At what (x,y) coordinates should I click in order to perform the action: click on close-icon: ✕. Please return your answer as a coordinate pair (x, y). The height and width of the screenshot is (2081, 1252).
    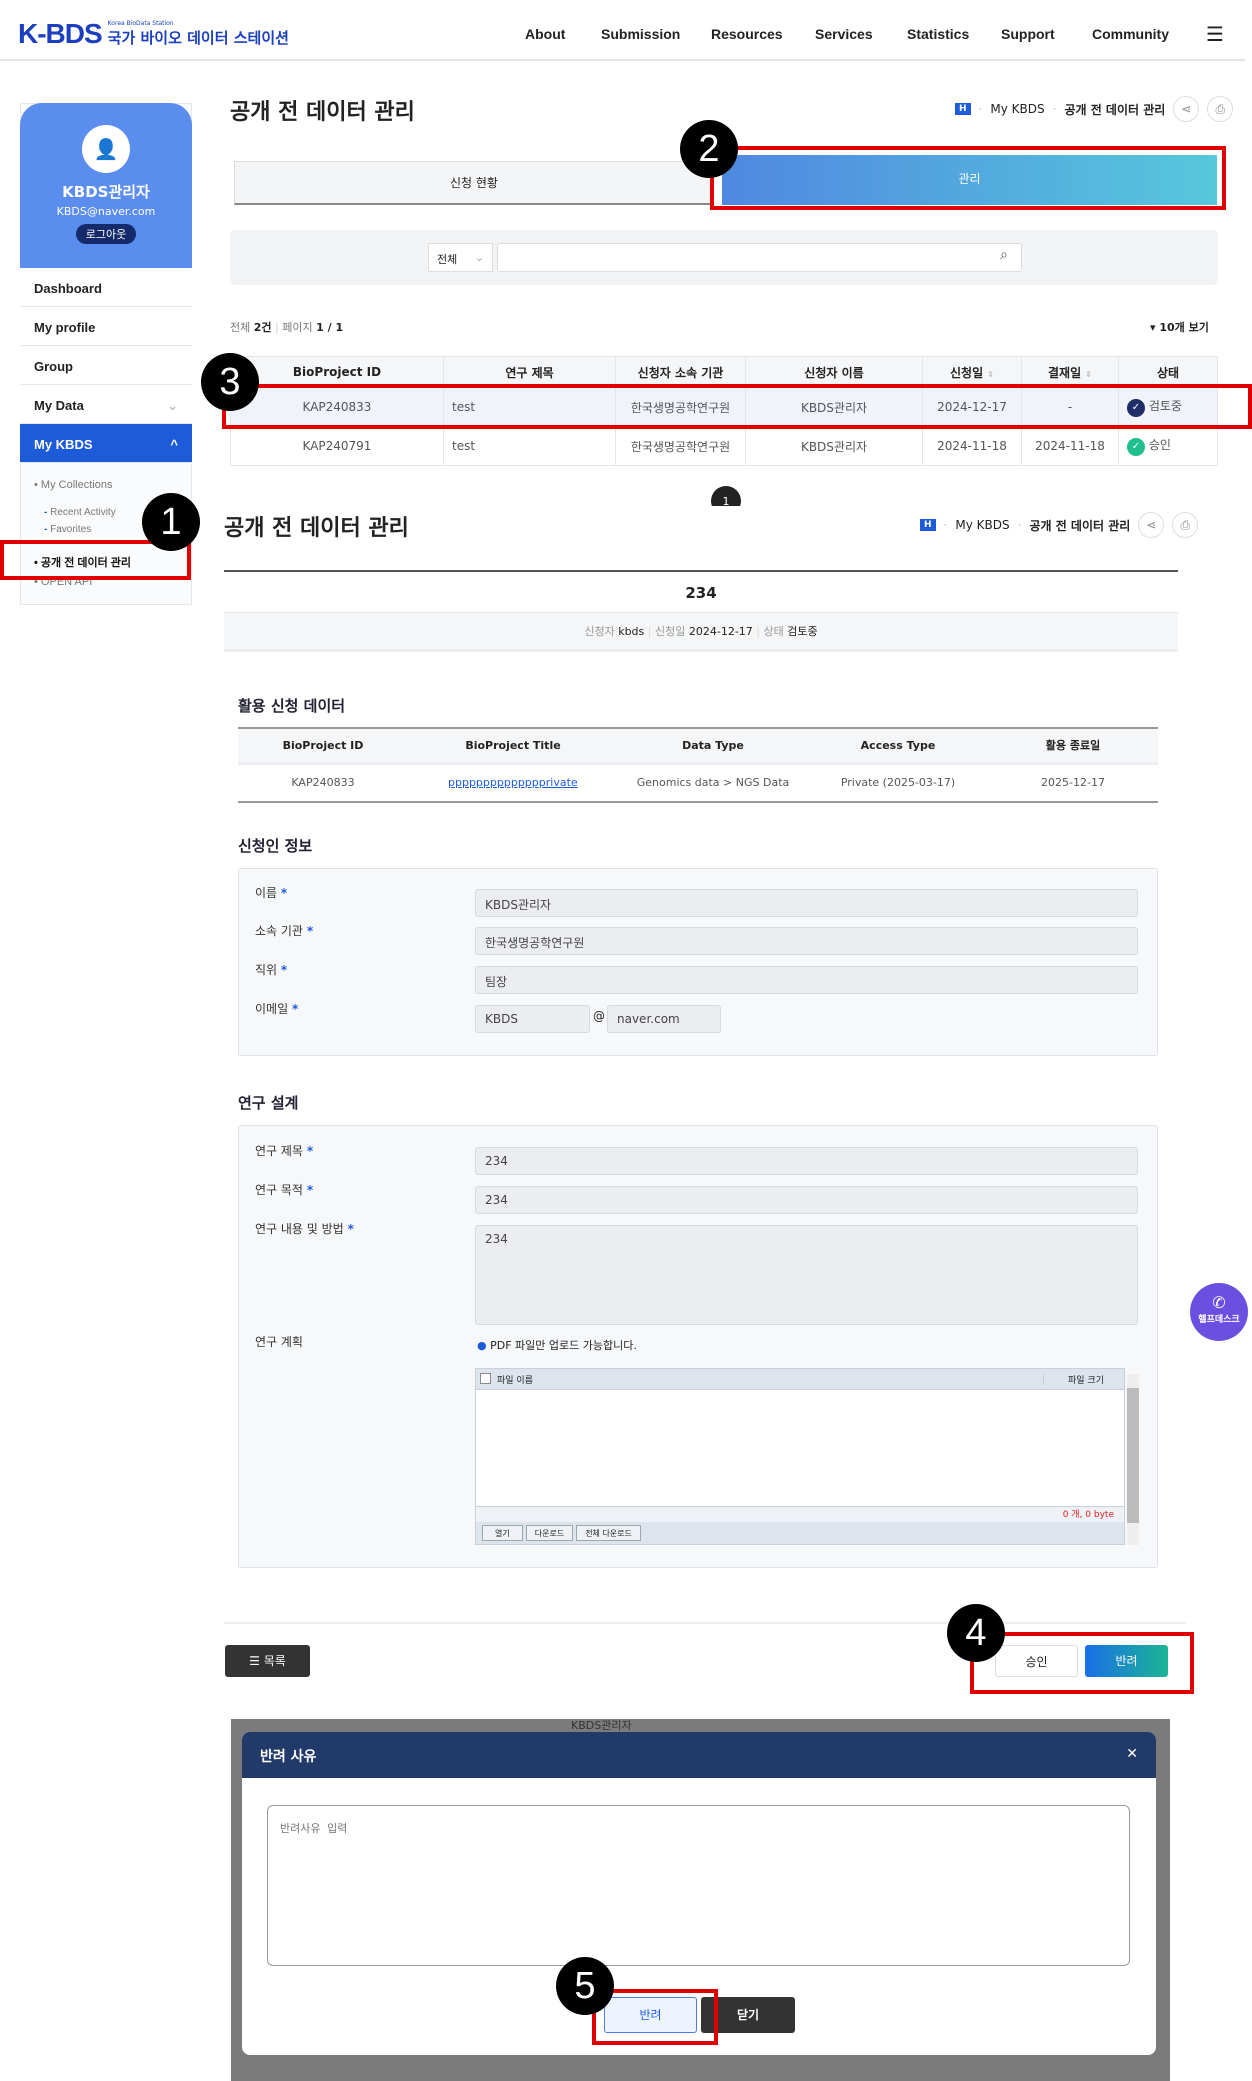
    Looking at the image, I should click on (1132, 1754).